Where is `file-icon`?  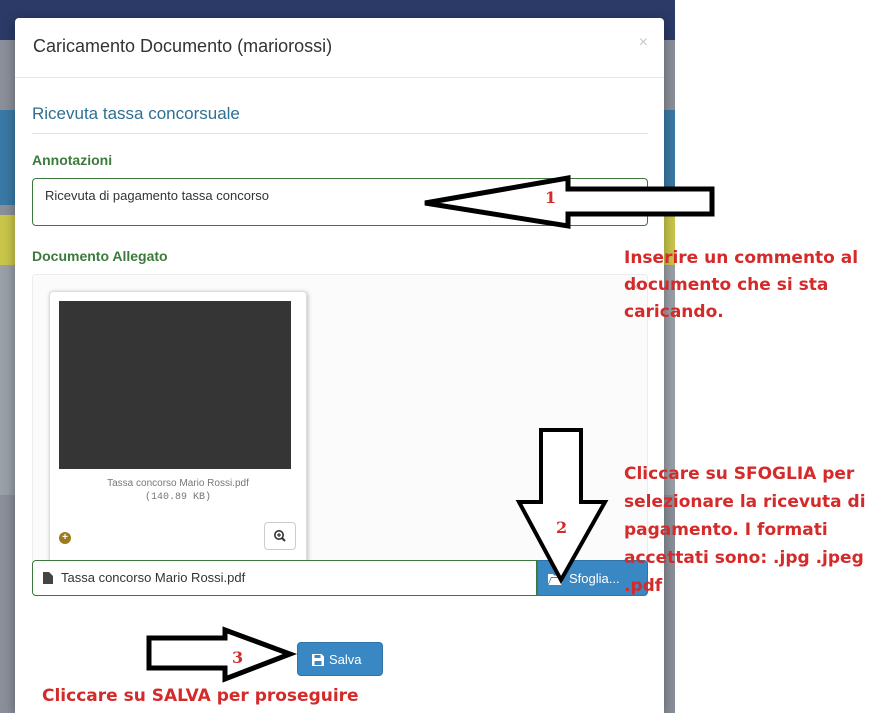
file-icon is located at coordinates (48, 578).